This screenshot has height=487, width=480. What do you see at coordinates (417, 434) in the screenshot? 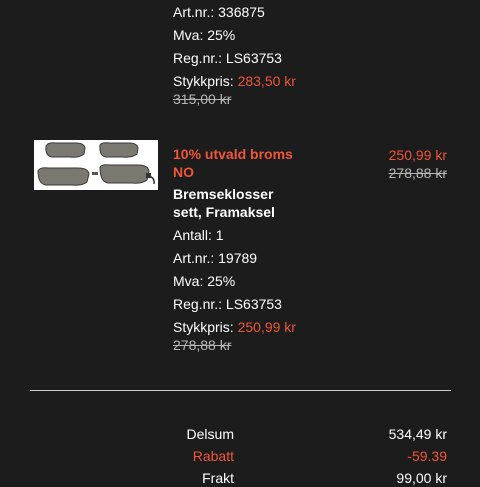
I see `subtotal-value: 534,49 kr` at bounding box center [417, 434].